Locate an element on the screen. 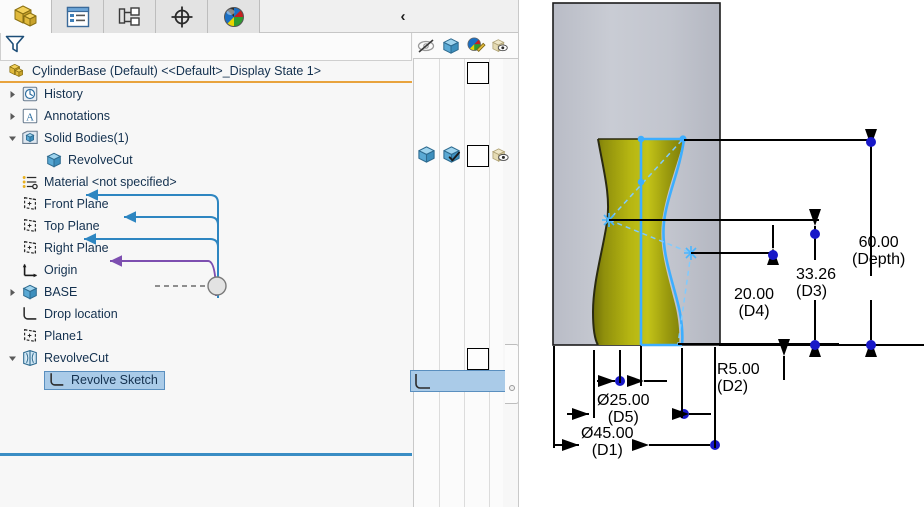 This screenshot has height=507, width=924. filter-funnel-icon is located at coordinates (15, 46).